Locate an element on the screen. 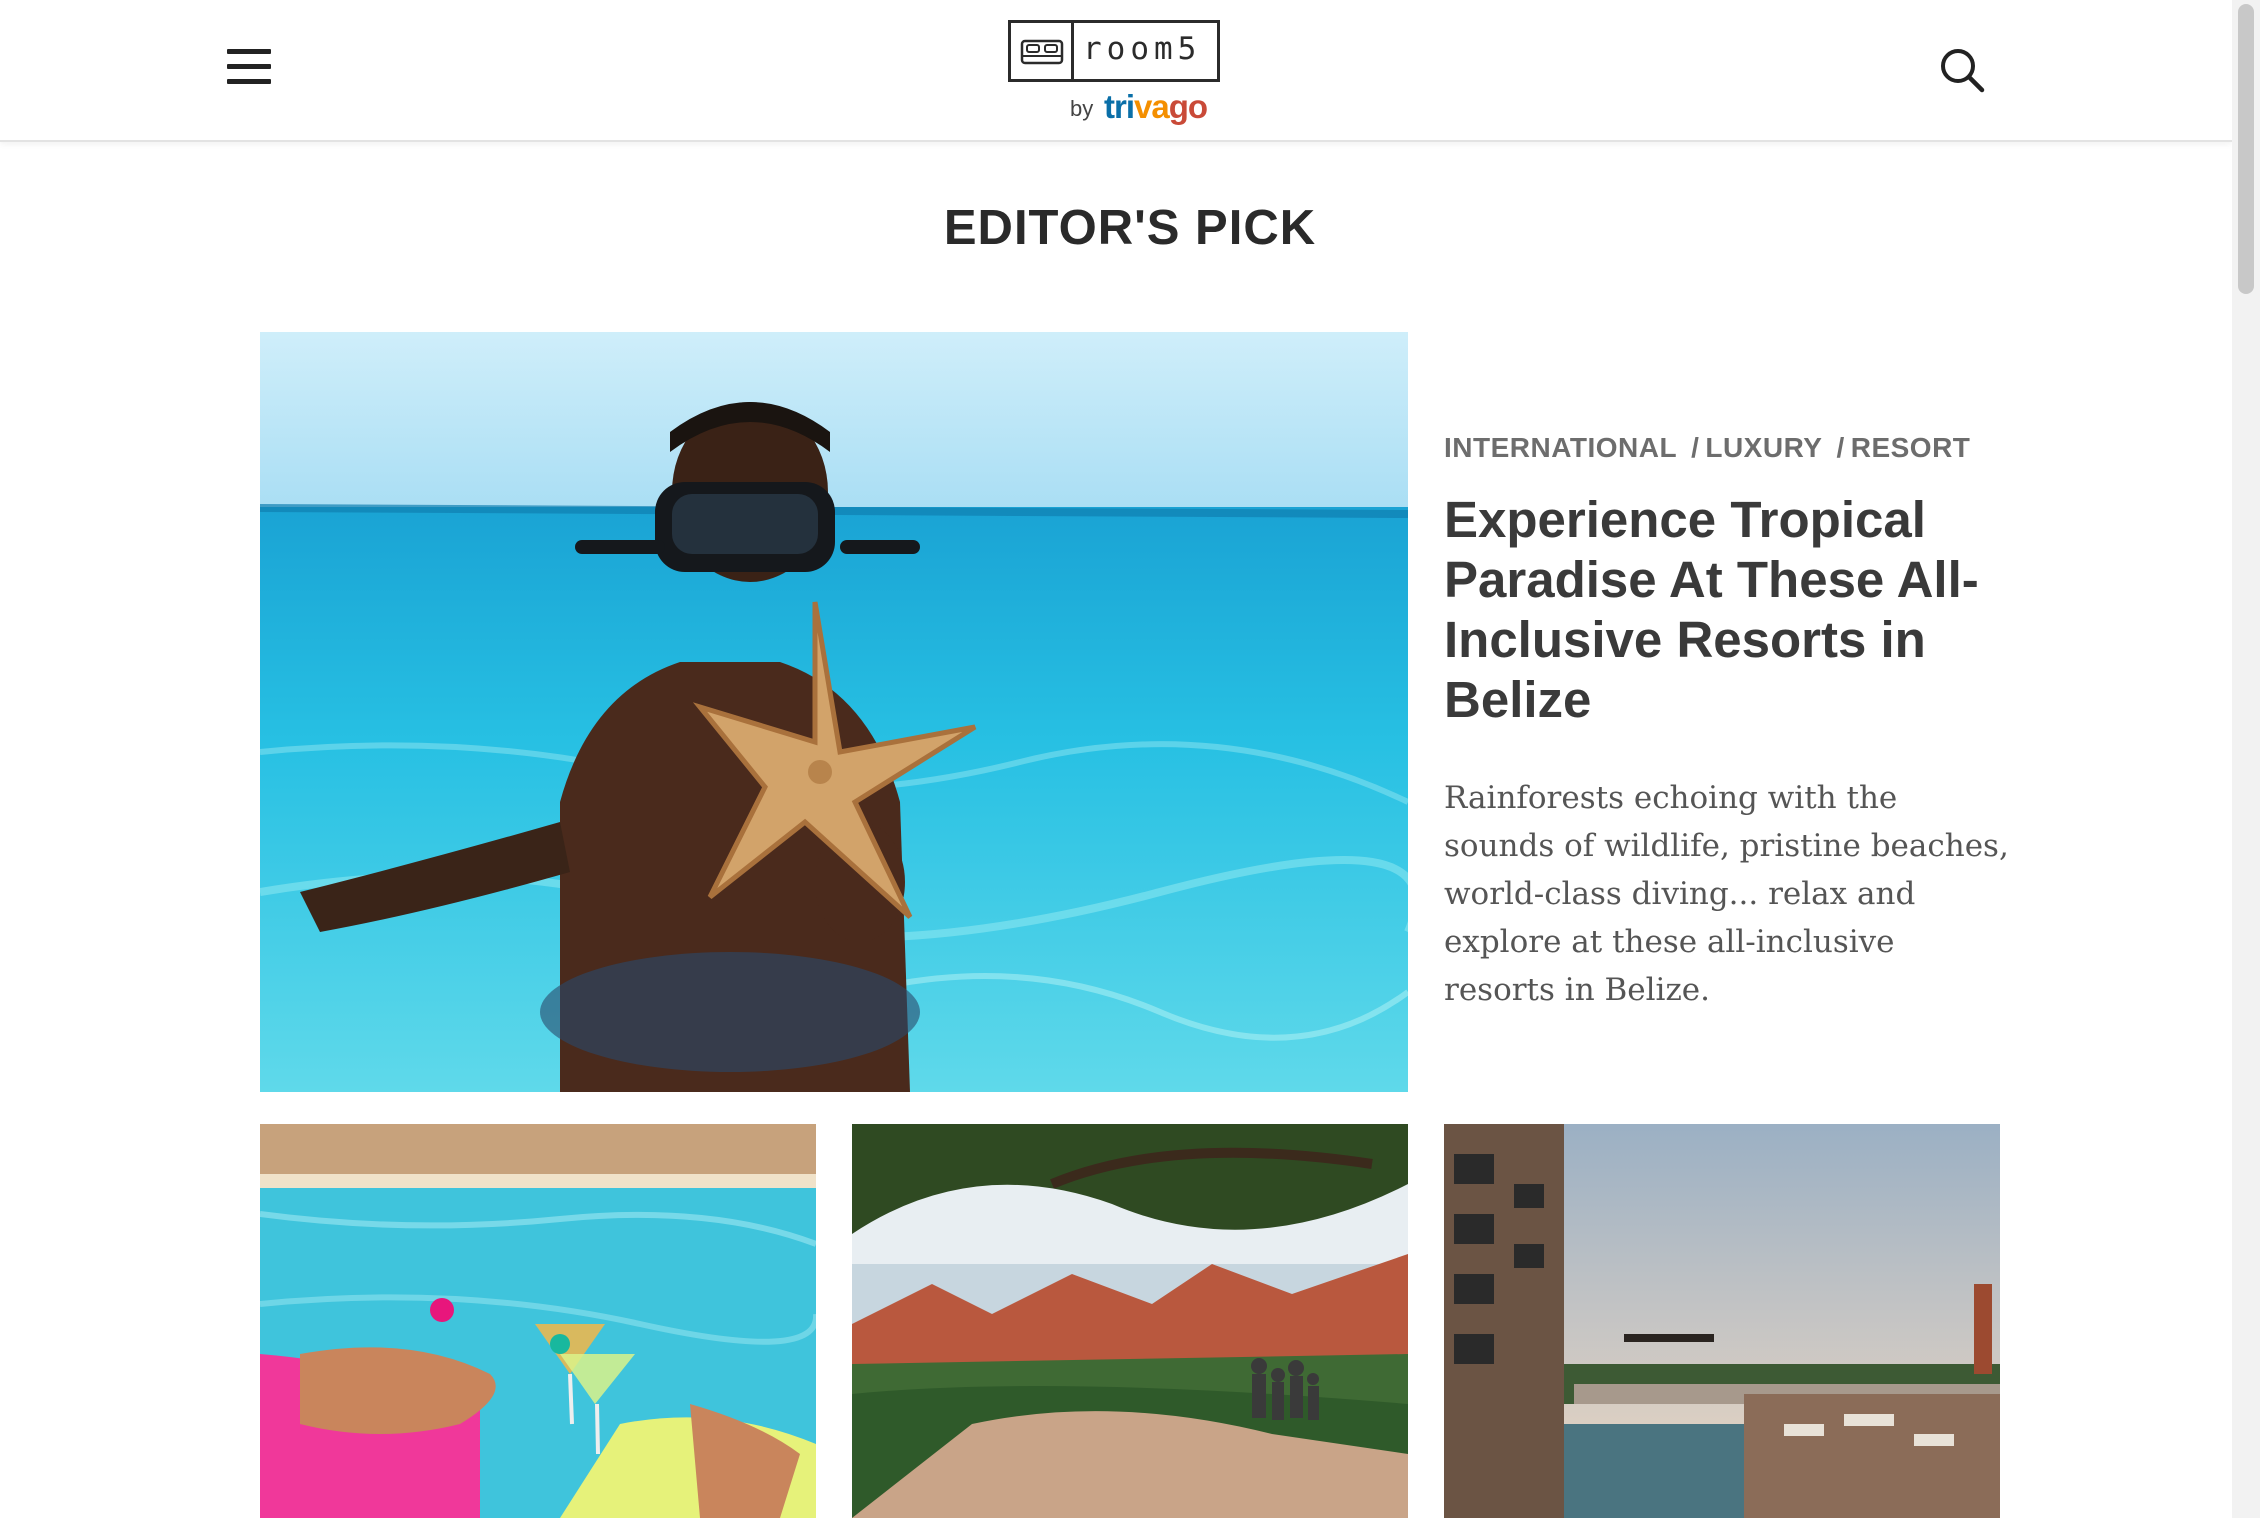 This screenshot has width=2260, height=1518. cocktails-pool-photo is located at coordinates (538, 1321).